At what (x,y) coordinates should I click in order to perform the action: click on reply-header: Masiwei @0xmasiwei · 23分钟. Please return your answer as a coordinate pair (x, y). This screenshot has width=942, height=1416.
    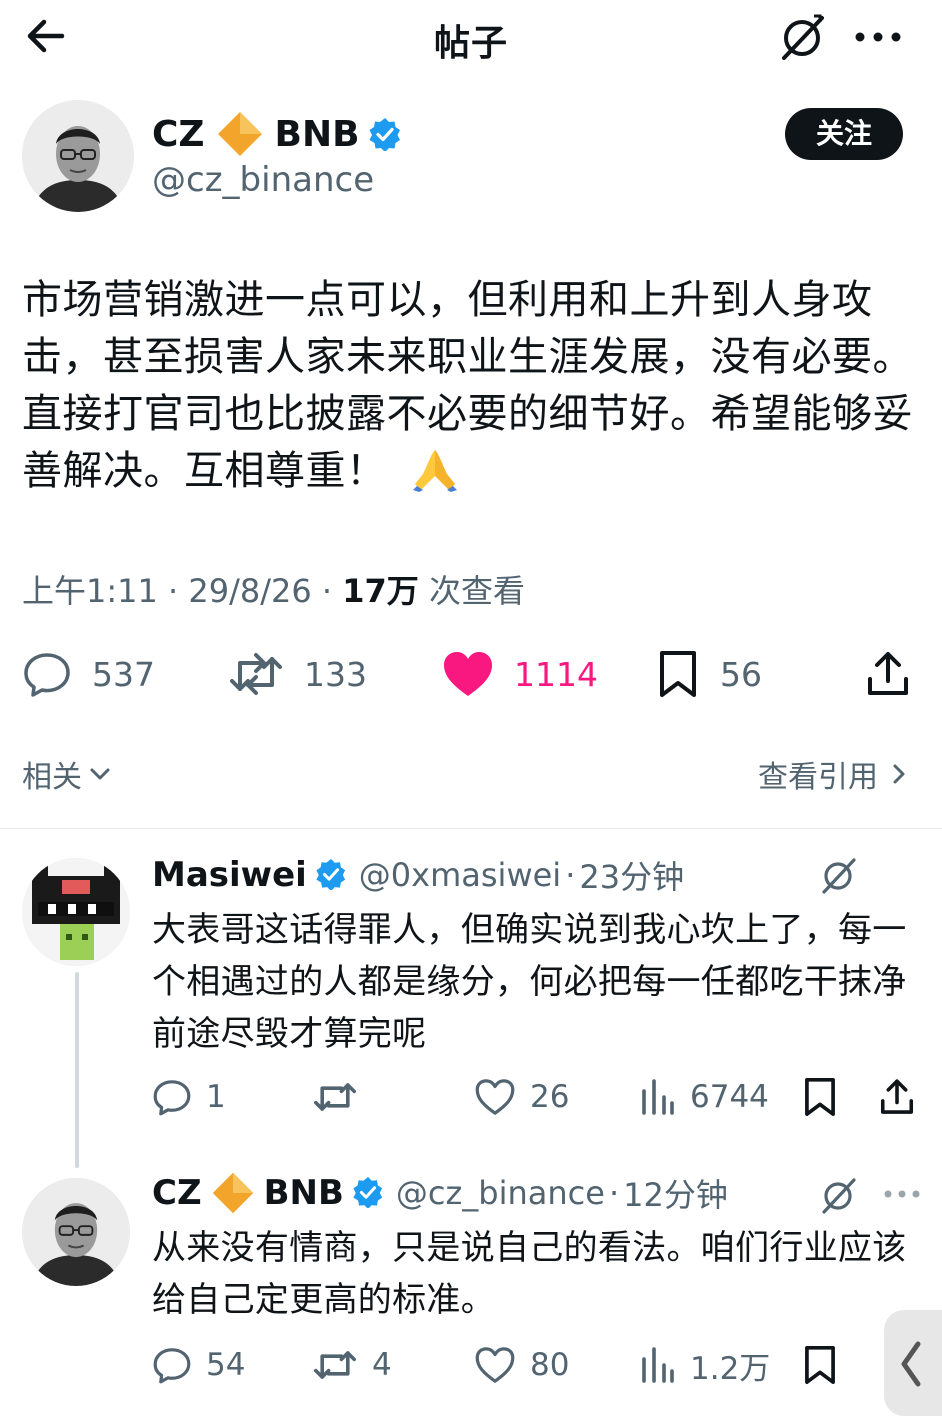
    Looking at the image, I should click on (418, 875).